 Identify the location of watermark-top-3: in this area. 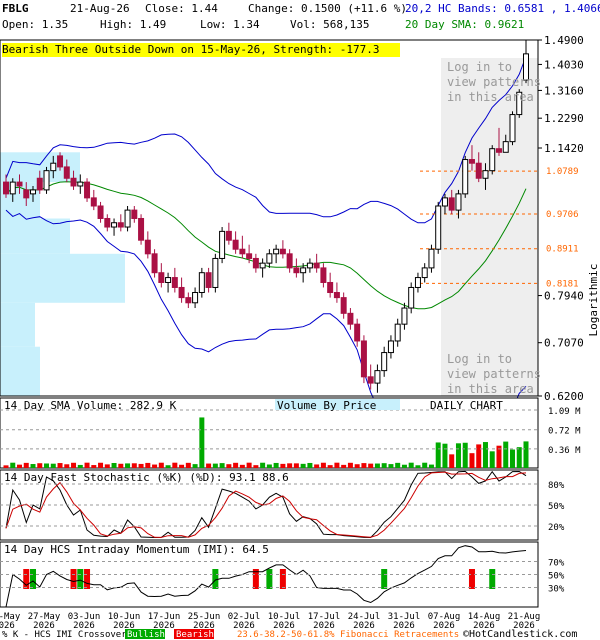
(490, 97).